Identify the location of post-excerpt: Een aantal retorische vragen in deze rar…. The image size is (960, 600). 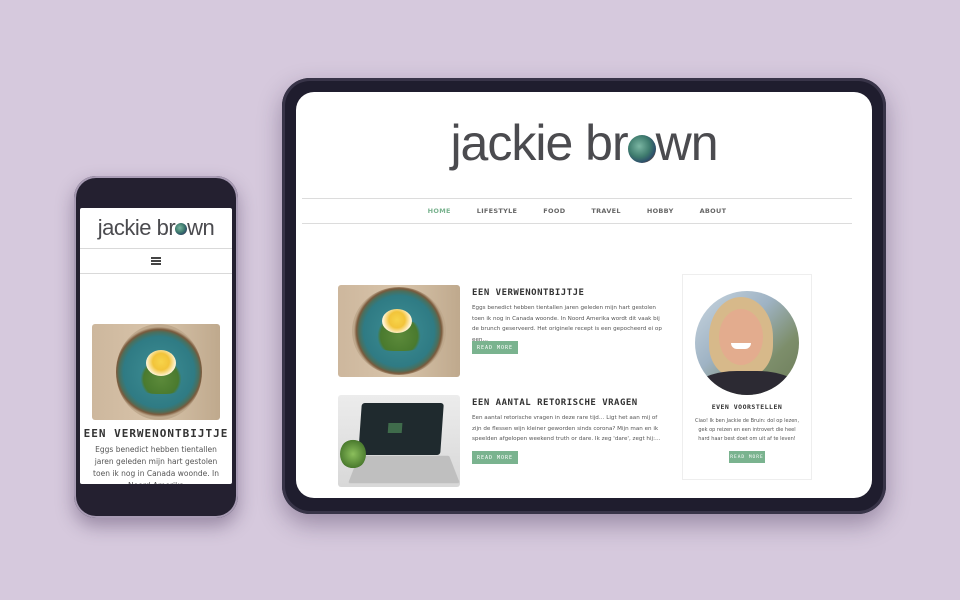
(566, 428).